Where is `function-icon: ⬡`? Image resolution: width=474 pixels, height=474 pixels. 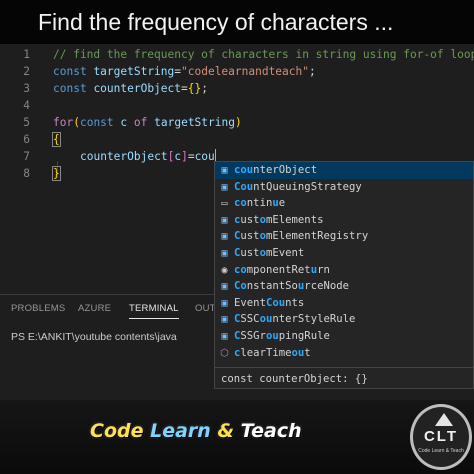 function-icon: ⬡ is located at coordinates (224, 353).